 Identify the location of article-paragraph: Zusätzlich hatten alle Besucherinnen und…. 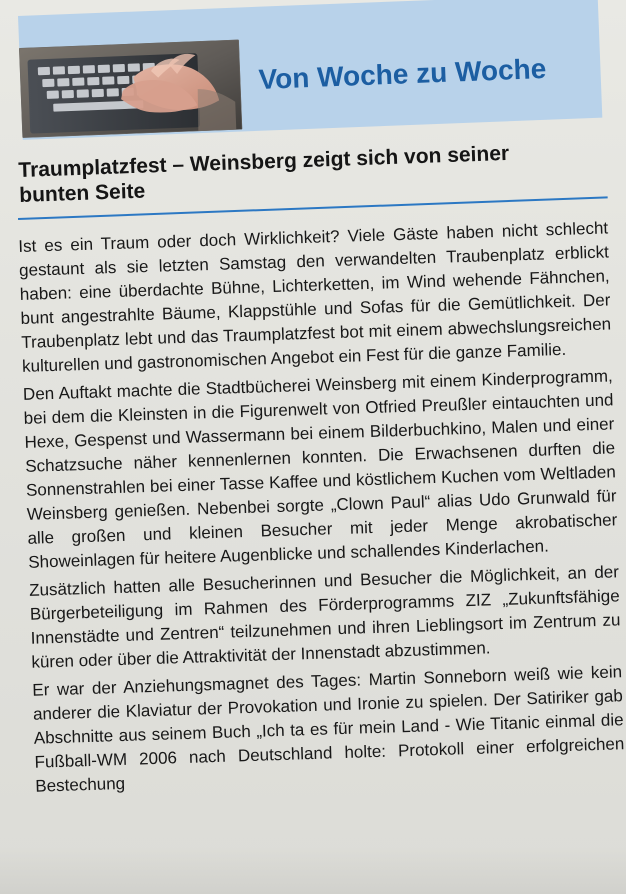
(324, 617).